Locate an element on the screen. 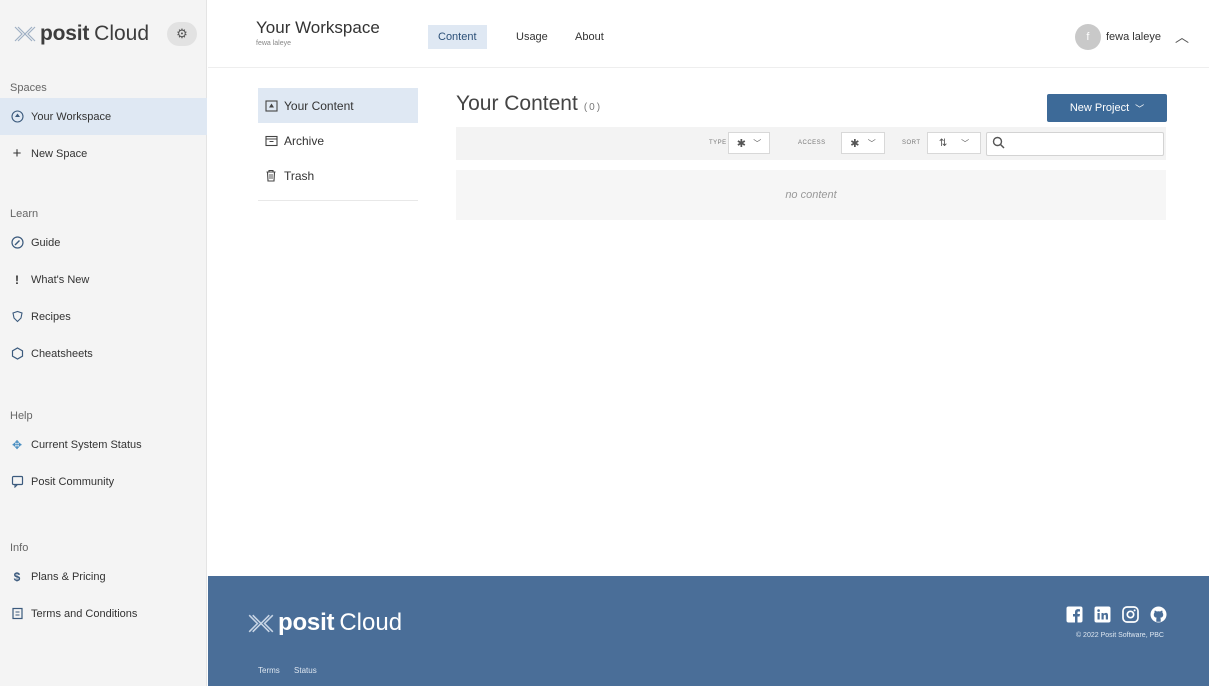 The image size is (1209, 686). brand-cloud-text: Cloud is located at coordinates (122, 33).